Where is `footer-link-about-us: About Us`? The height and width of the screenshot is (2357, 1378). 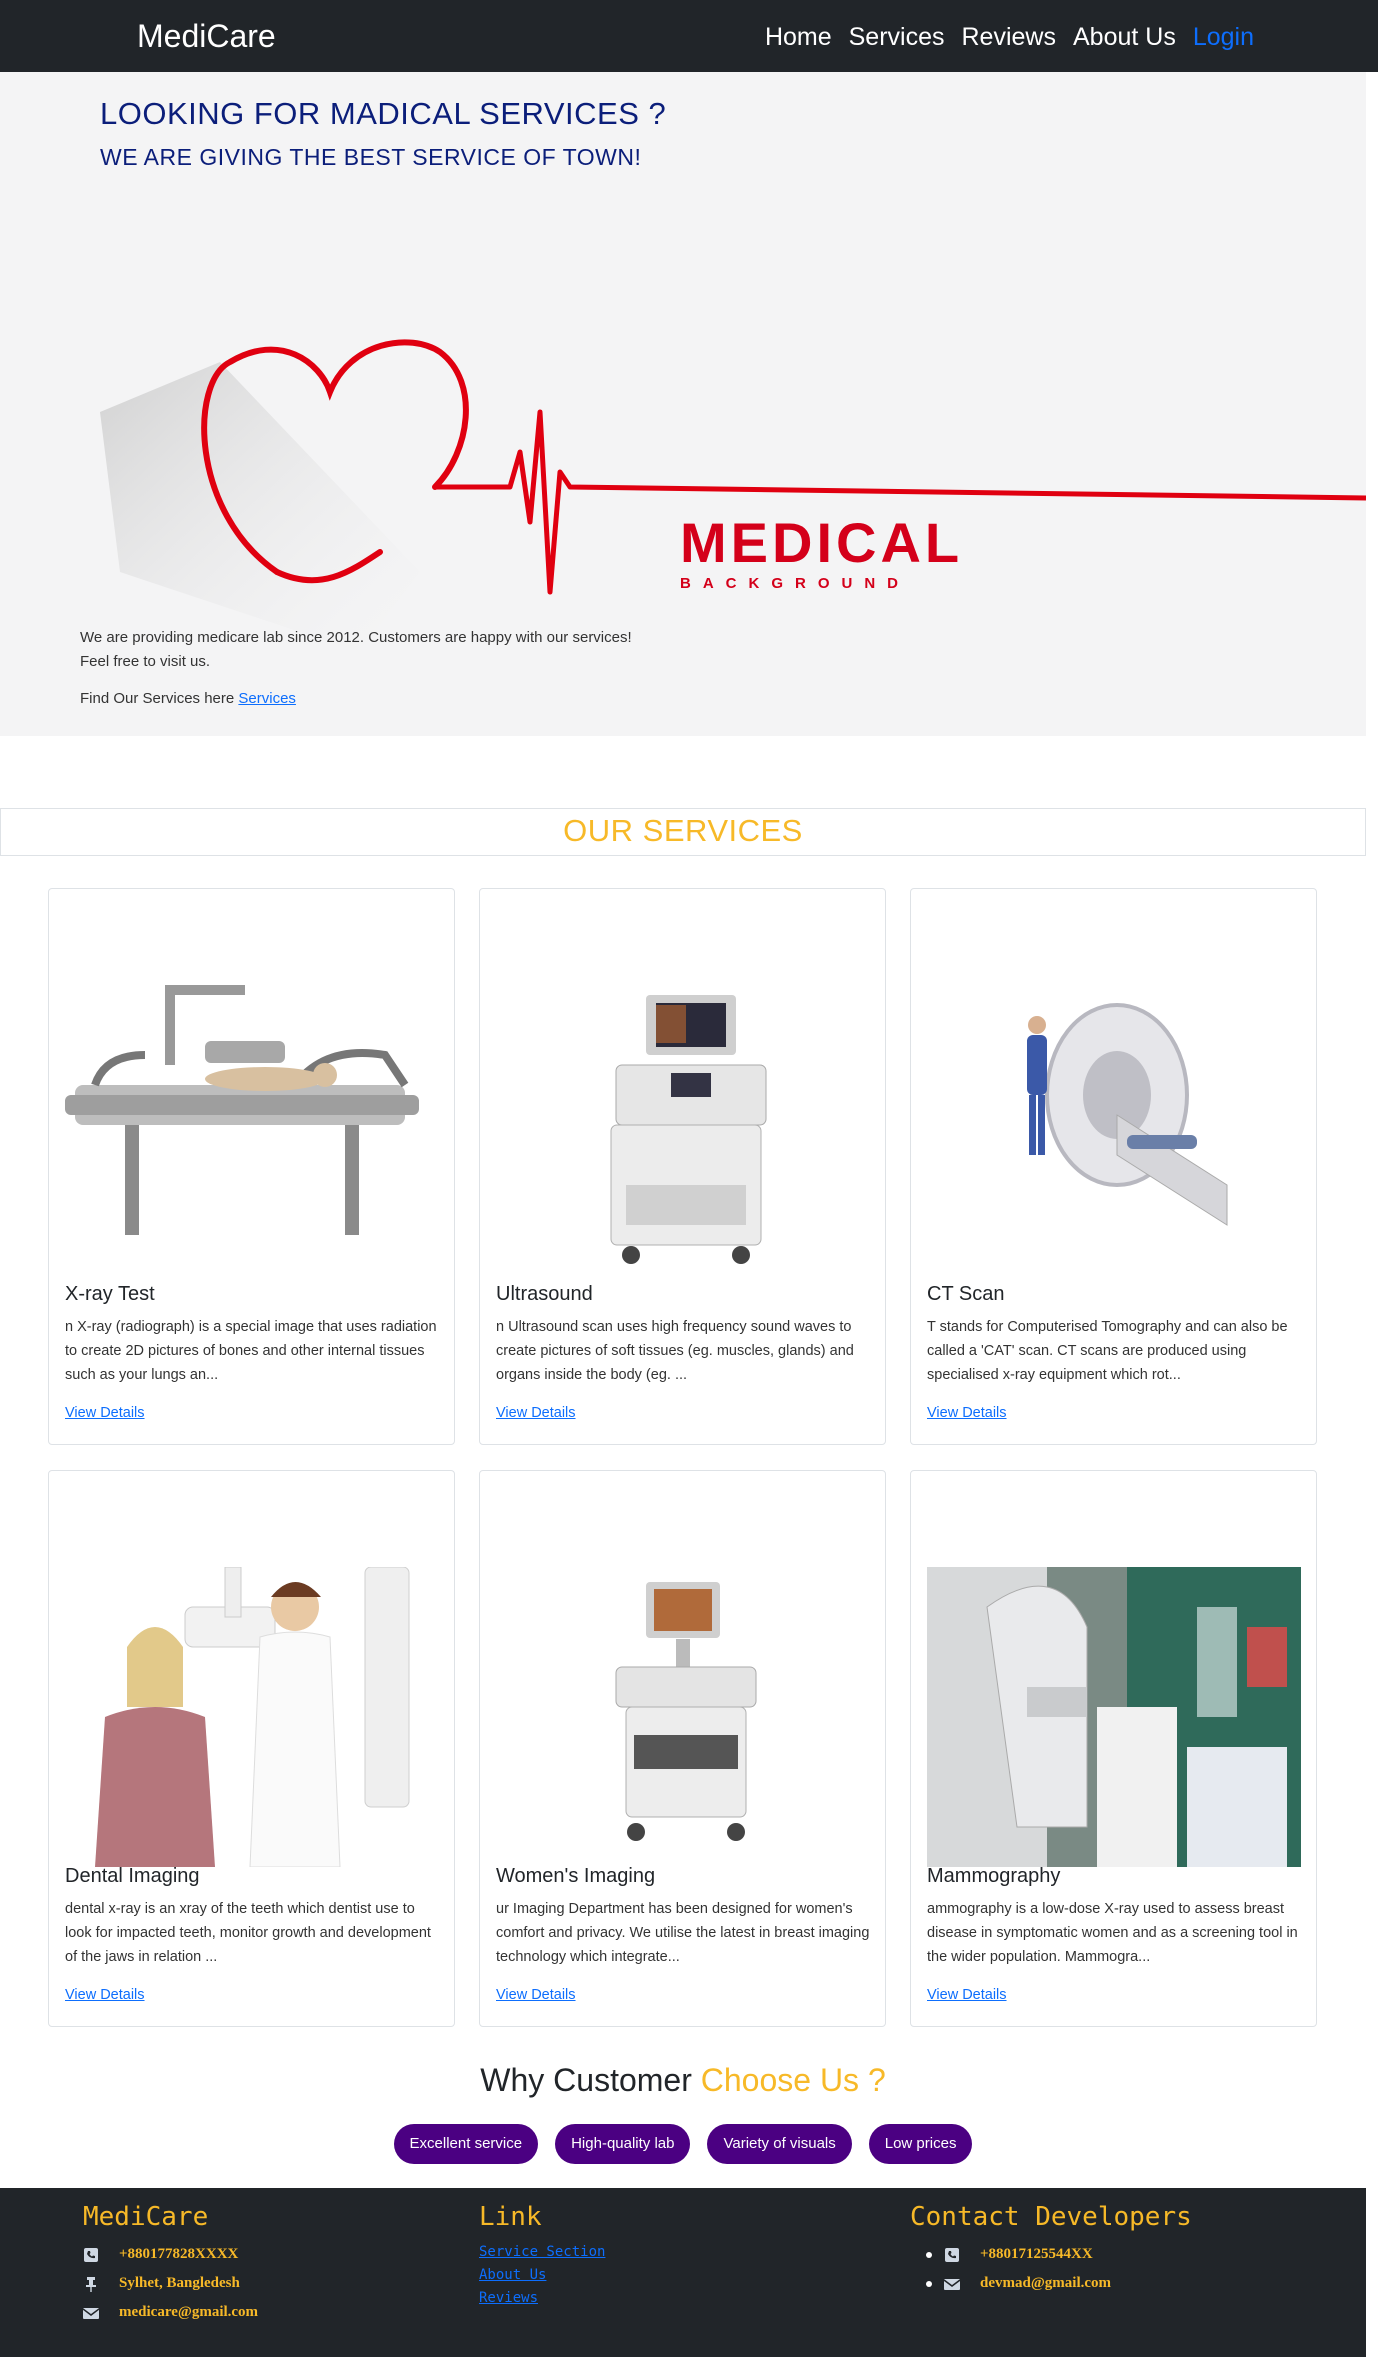
footer-link-about-us: About Us is located at coordinates (542, 2275).